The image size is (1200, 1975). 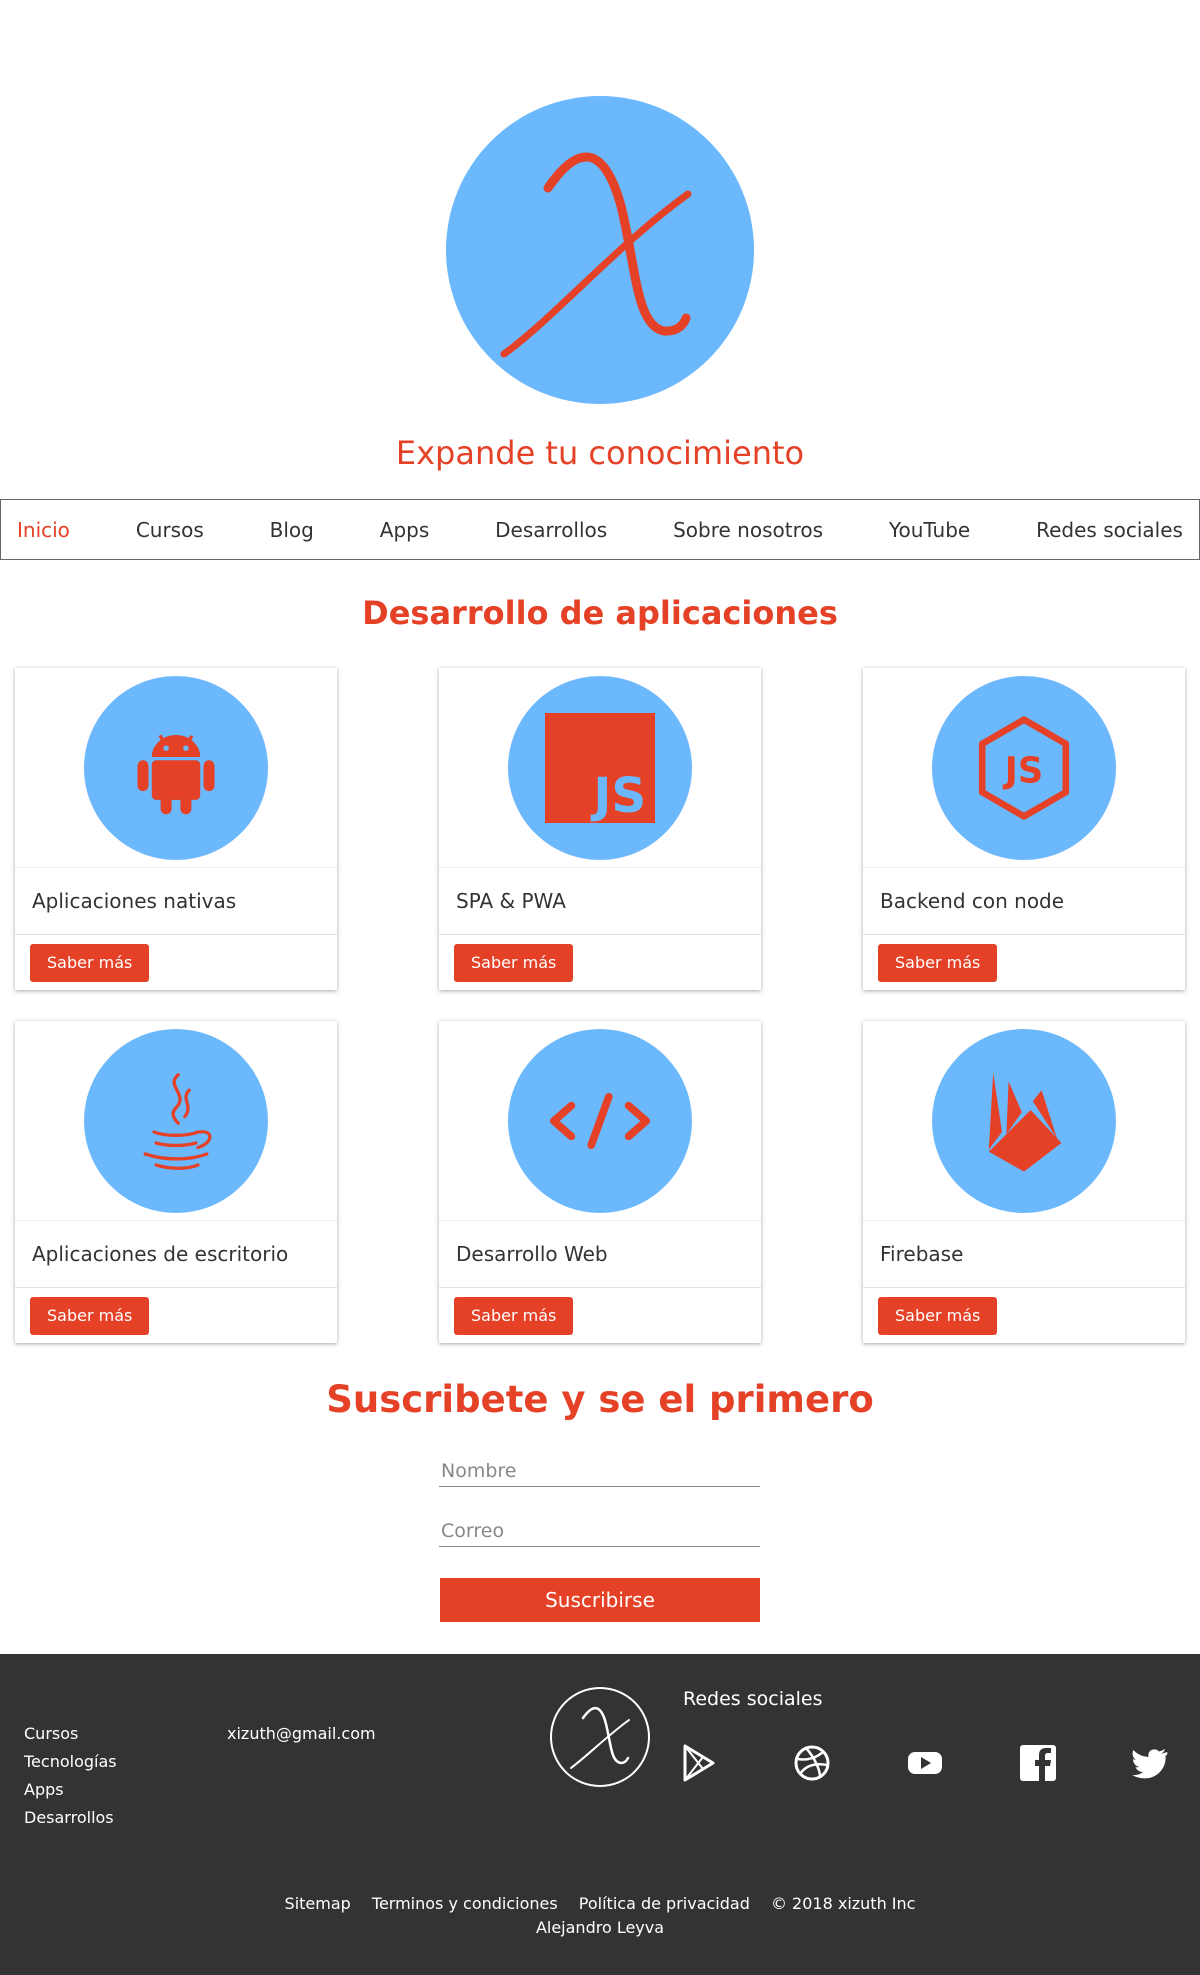 What do you see at coordinates (1024, 901) in the screenshot?
I see `card-title: Backend con node` at bounding box center [1024, 901].